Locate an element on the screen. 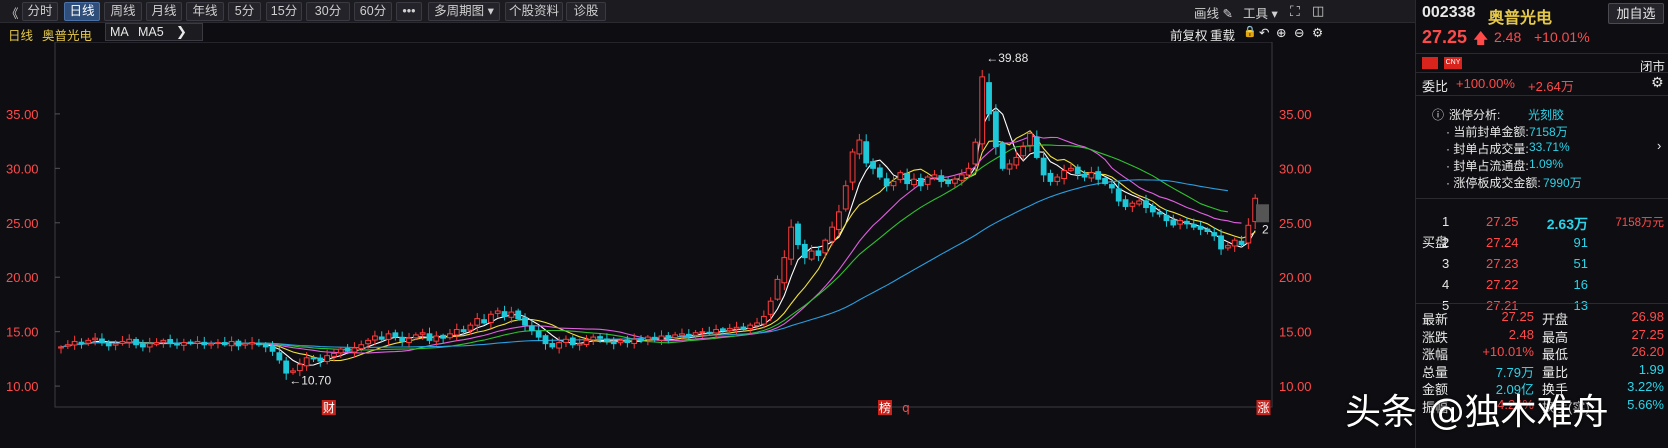 The height and width of the screenshot is (448, 1668). collapse-left-icon: 《 is located at coordinates (12, 12).